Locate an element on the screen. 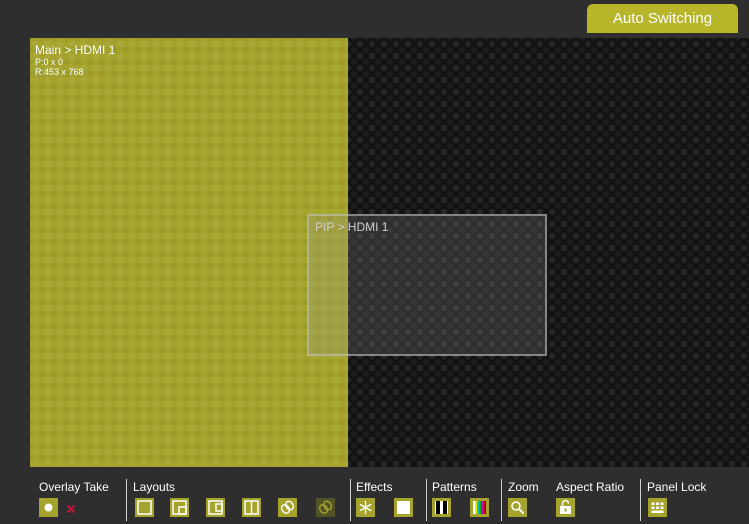 The height and width of the screenshot is (524, 749). black-bars-icon is located at coordinates (441, 507).